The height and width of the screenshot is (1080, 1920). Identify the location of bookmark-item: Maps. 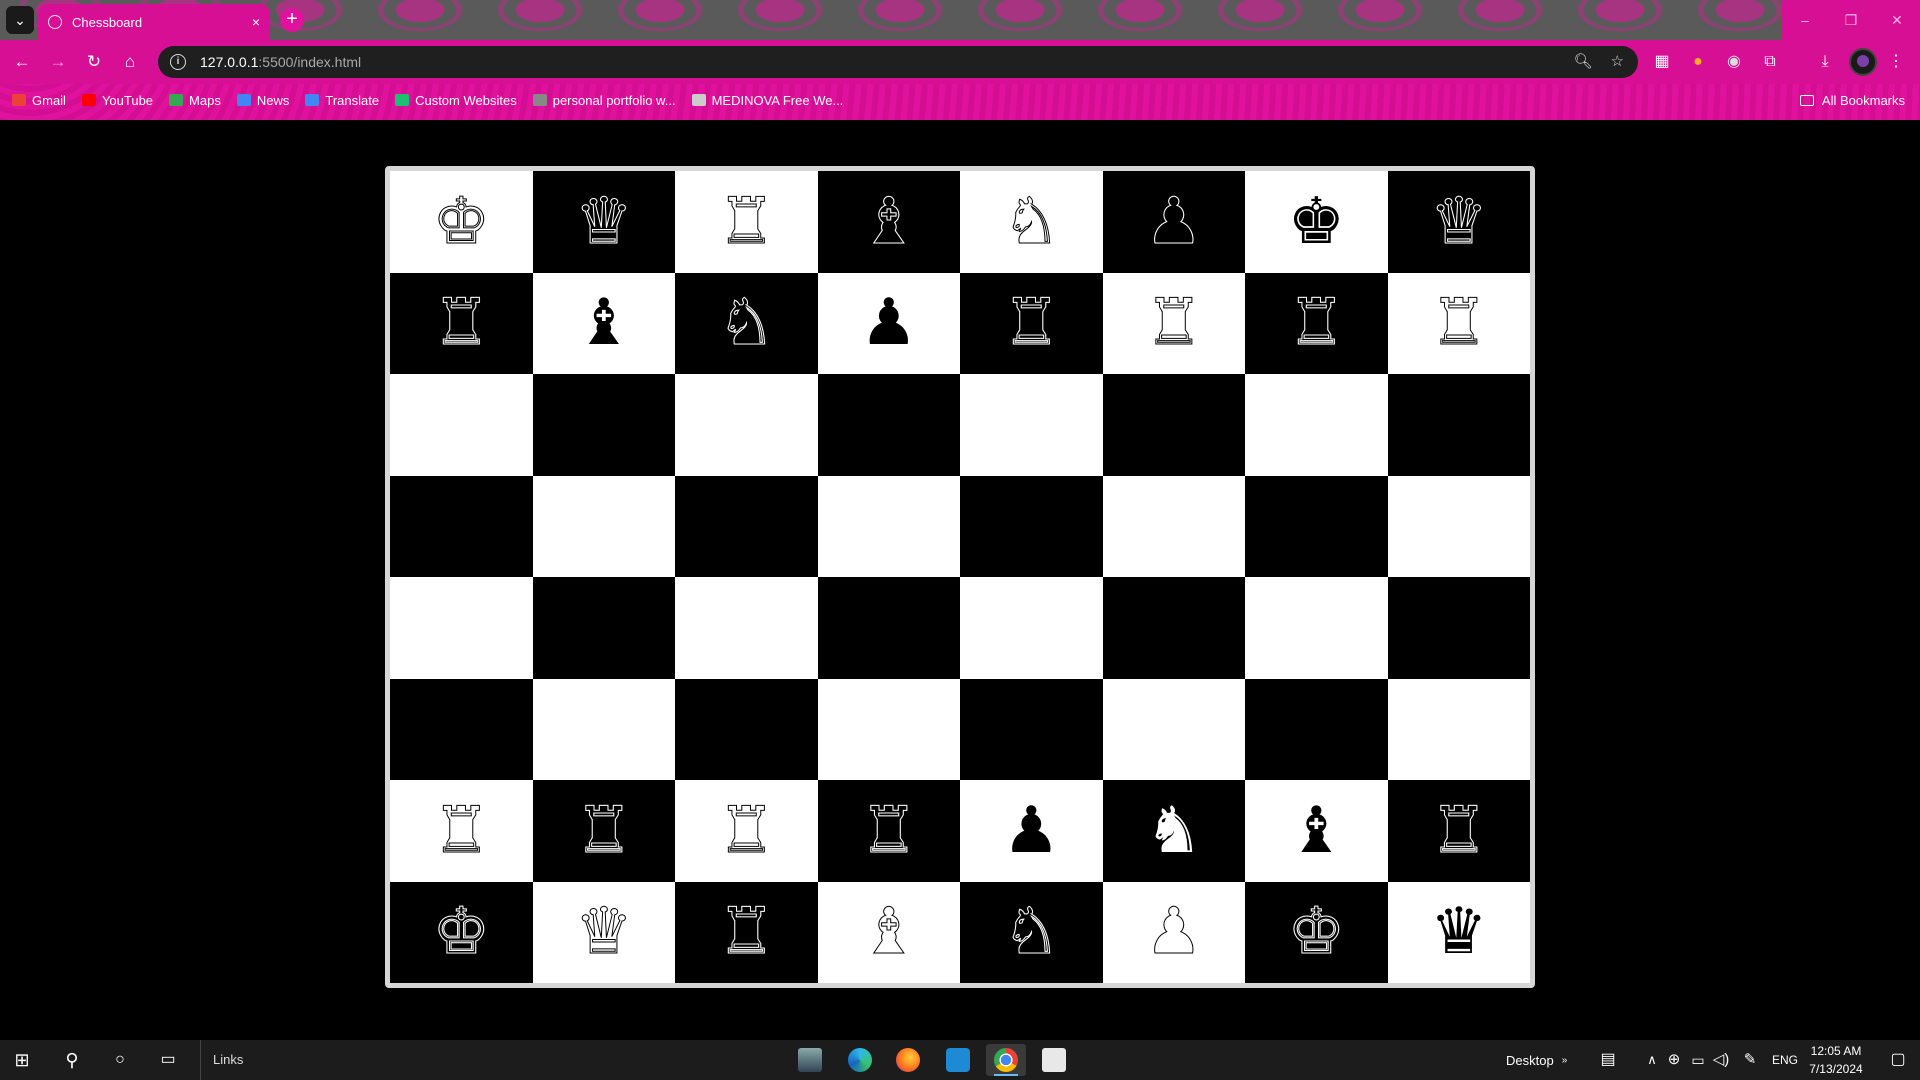
(195, 100).